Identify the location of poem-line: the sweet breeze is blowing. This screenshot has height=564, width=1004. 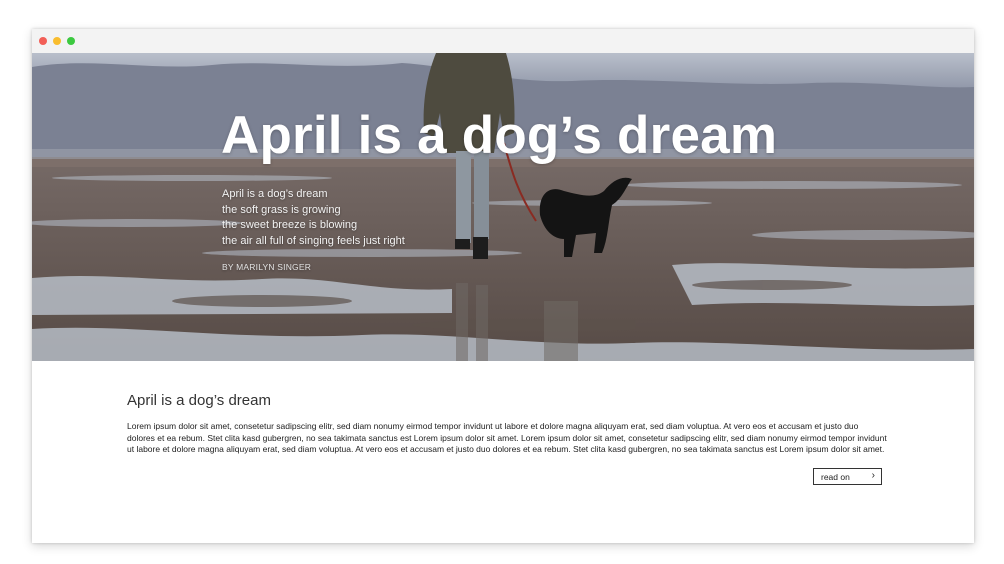
(290, 225).